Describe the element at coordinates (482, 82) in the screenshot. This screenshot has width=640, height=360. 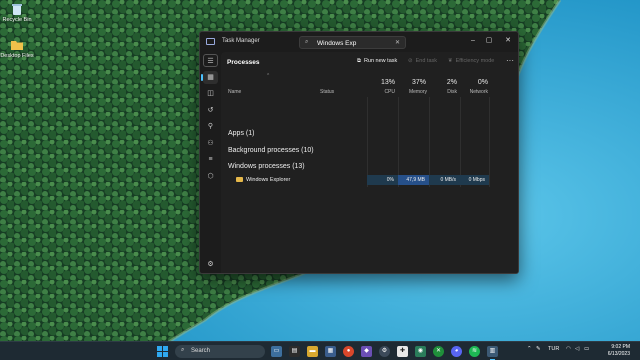
I see `network-usage-total: 0%` at that location.